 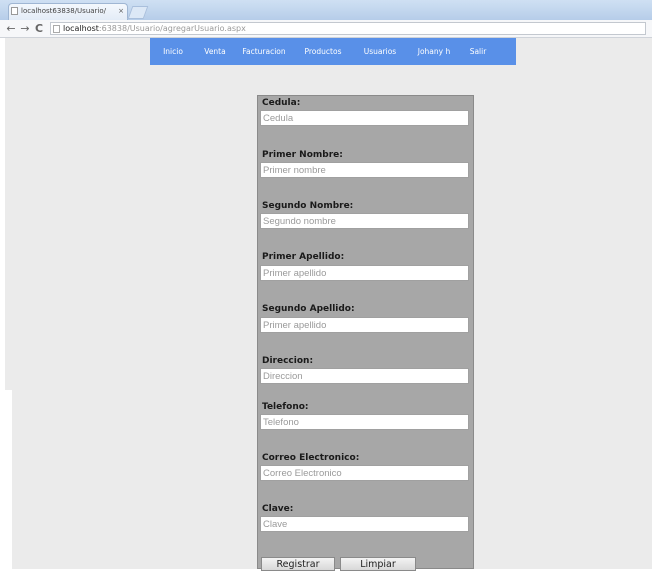 What do you see at coordinates (364, 473) in the screenshot?
I see `correo-electronico-input` at bounding box center [364, 473].